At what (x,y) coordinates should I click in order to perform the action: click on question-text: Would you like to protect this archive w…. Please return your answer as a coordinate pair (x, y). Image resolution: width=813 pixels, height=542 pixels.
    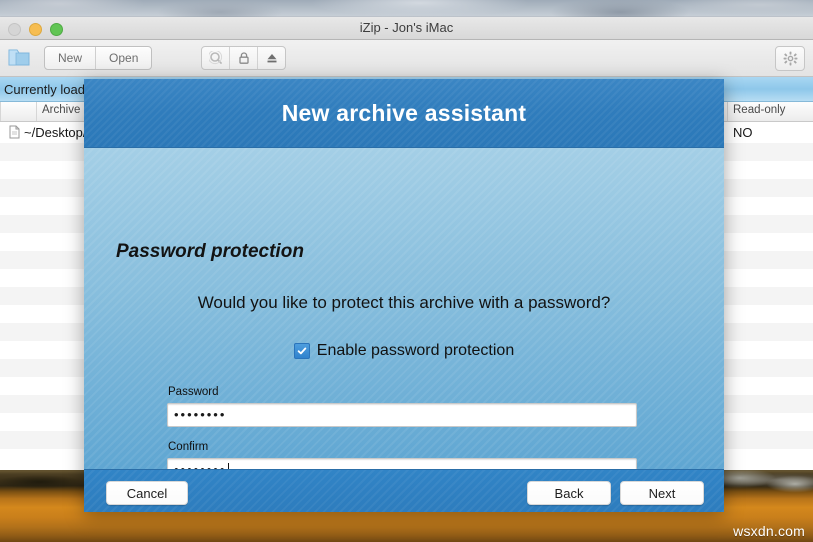
    Looking at the image, I should click on (404, 302).